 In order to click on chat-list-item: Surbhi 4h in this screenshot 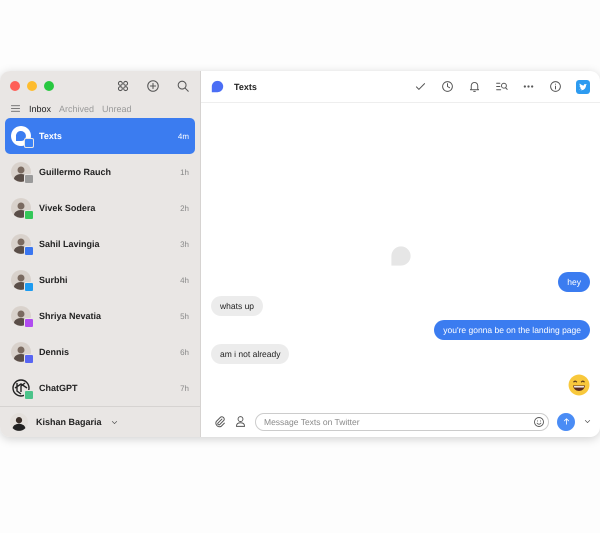, I will do `click(100, 280)`.